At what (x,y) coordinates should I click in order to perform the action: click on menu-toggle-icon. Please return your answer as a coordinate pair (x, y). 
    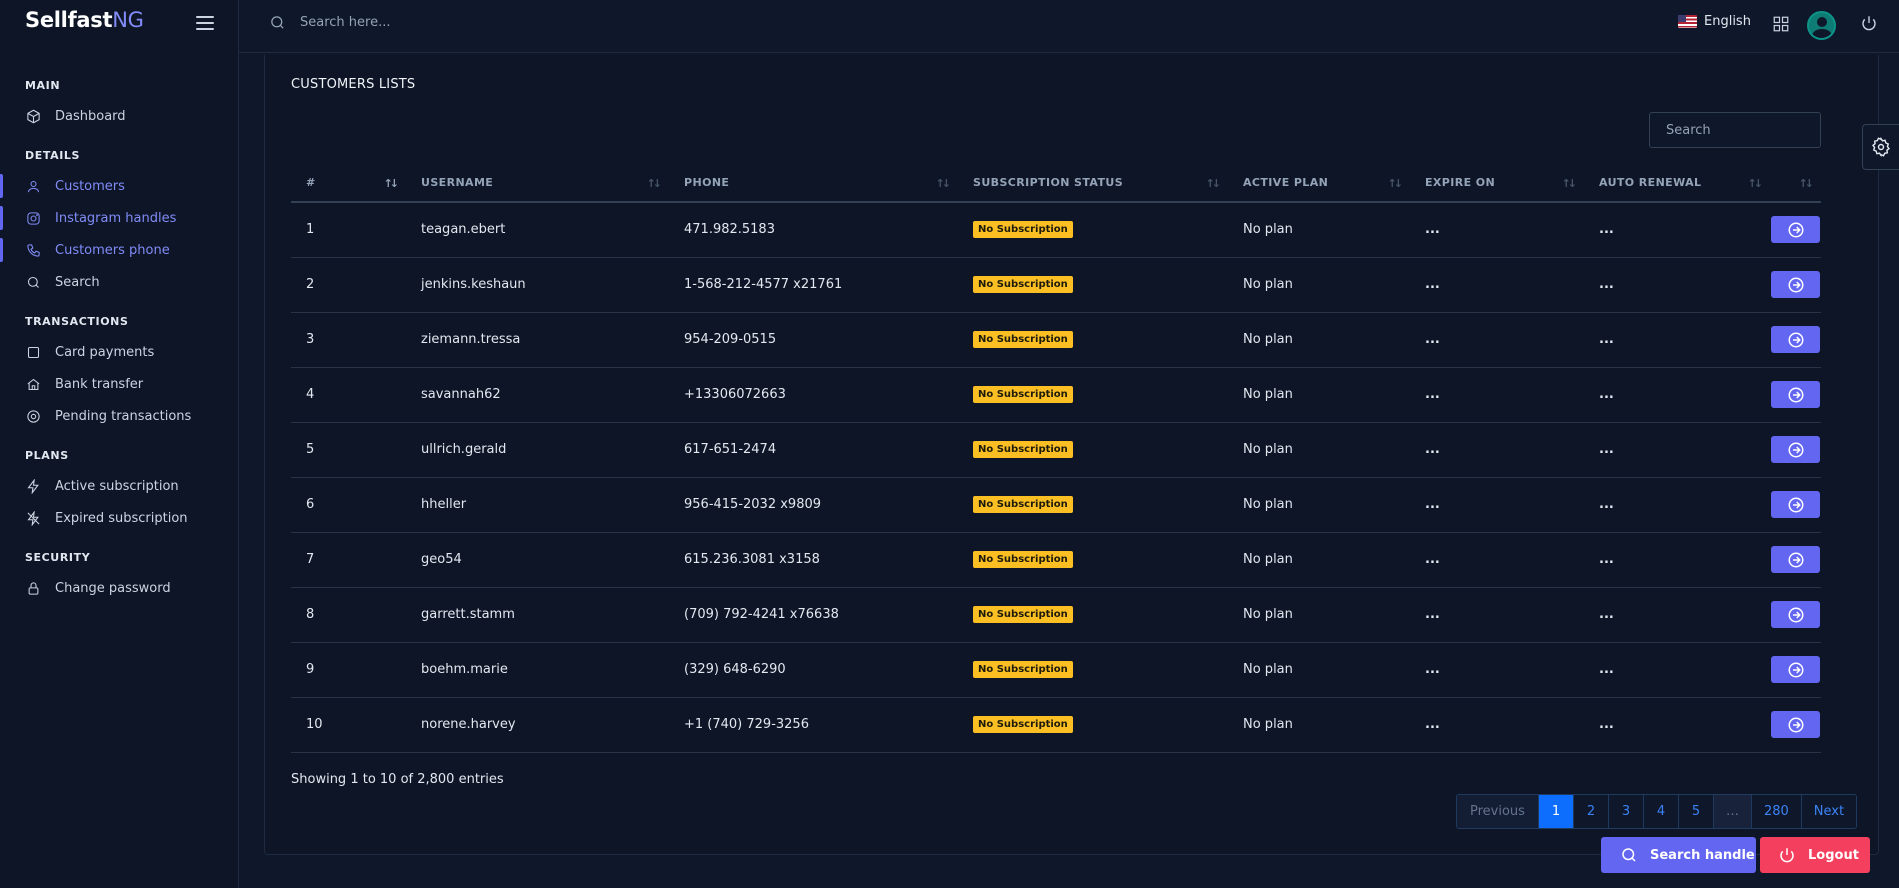
    Looking at the image, I should click on (205, 23).